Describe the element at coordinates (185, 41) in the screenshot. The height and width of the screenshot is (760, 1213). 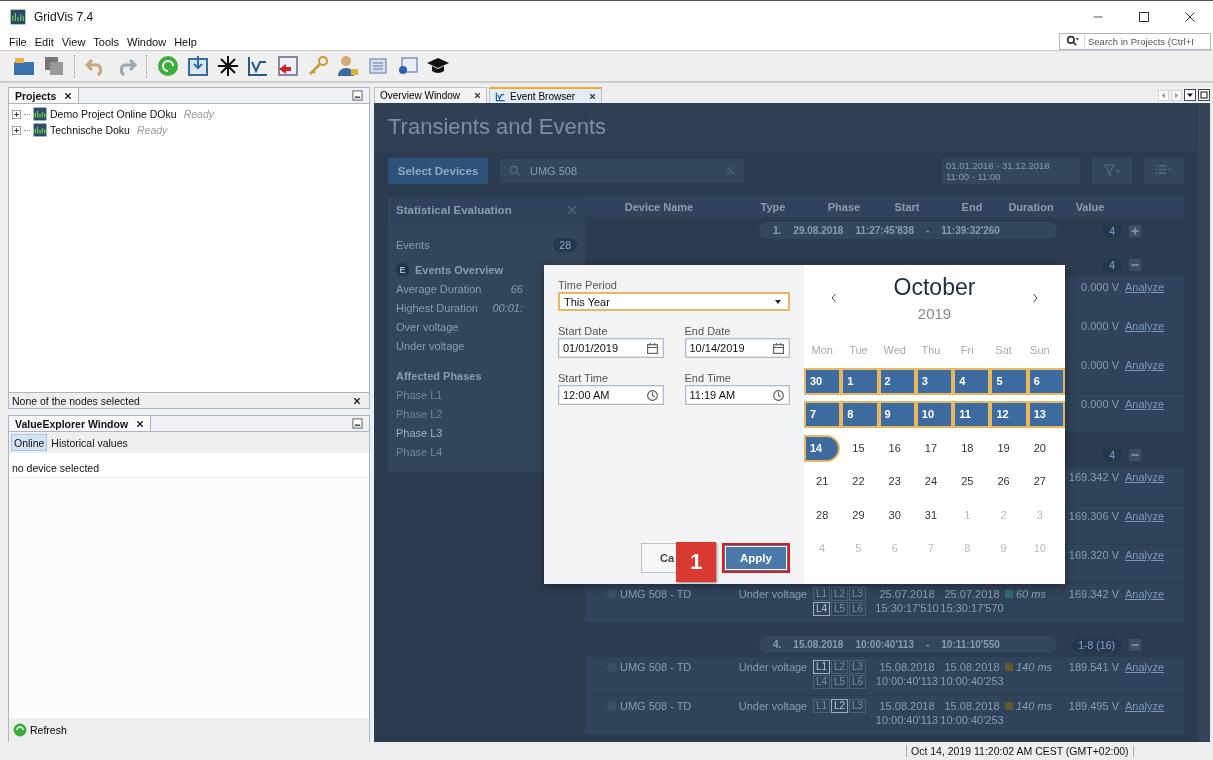
I see `menu-item: Help` at that location.